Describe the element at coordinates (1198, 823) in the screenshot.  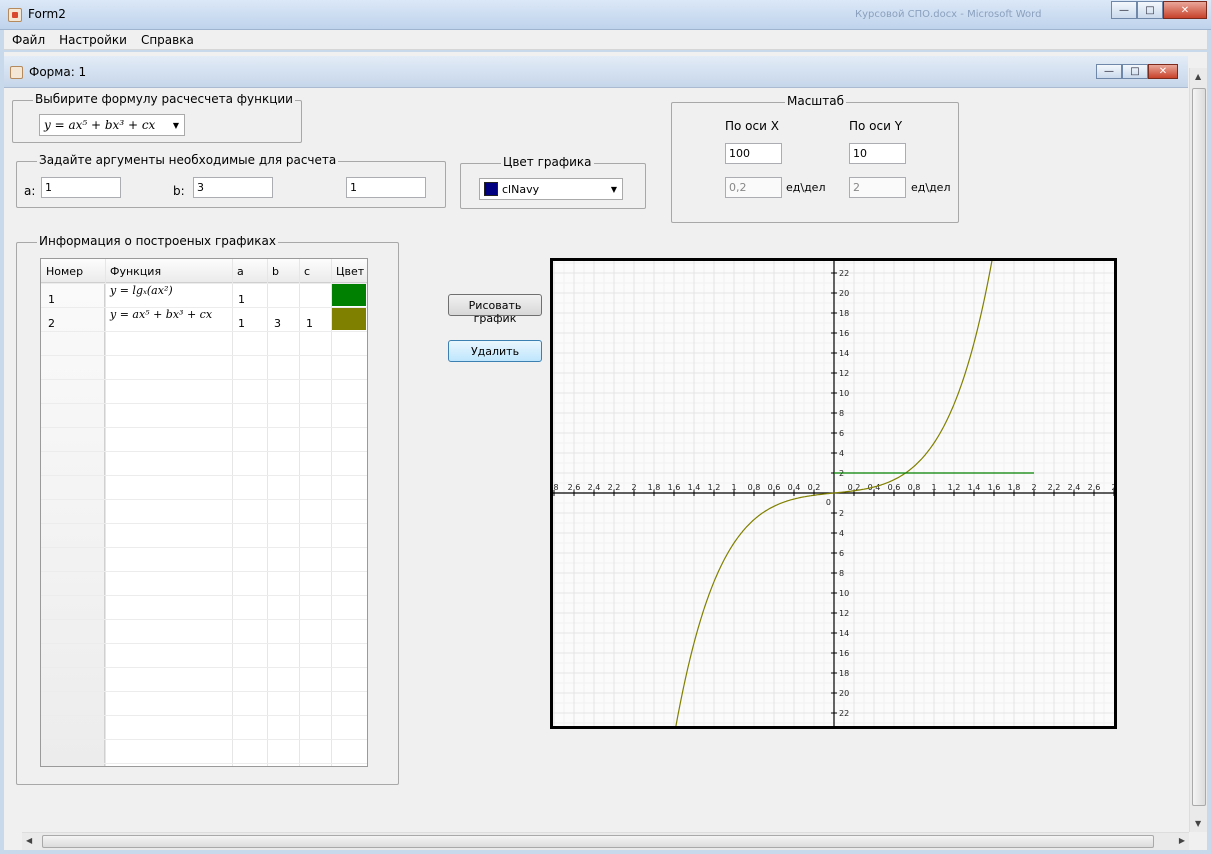
I see `scroll-down-icon: ▼` at that location.